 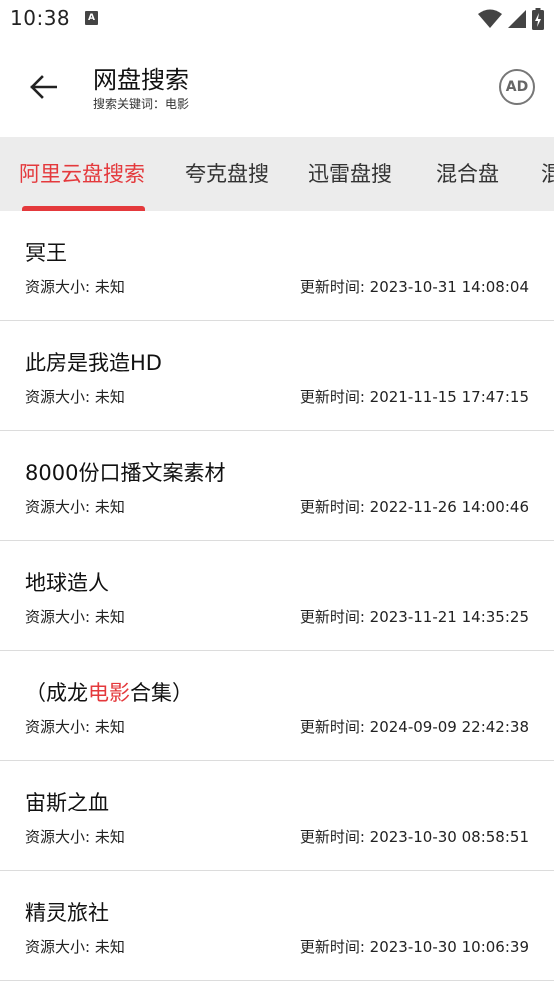 I want to click on tab-quark-search: 夸克盘搜, so click(x=227, y=174).